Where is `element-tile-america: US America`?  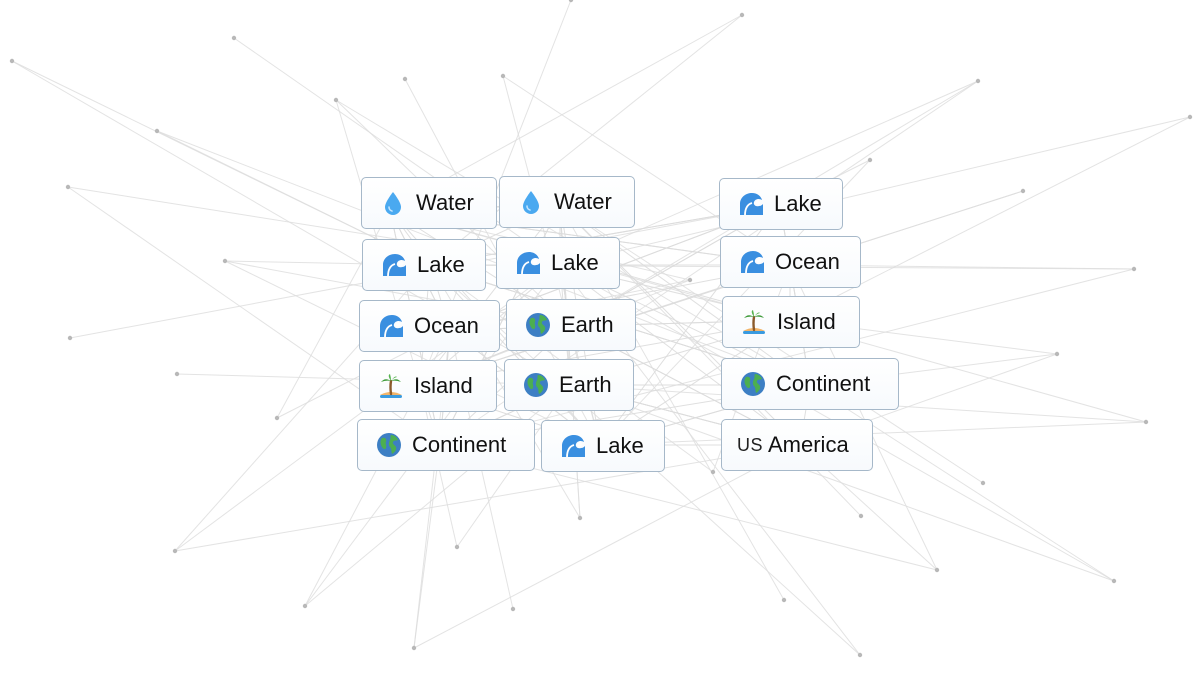 element-tile-america: US America is located at coordinates (797, 445).